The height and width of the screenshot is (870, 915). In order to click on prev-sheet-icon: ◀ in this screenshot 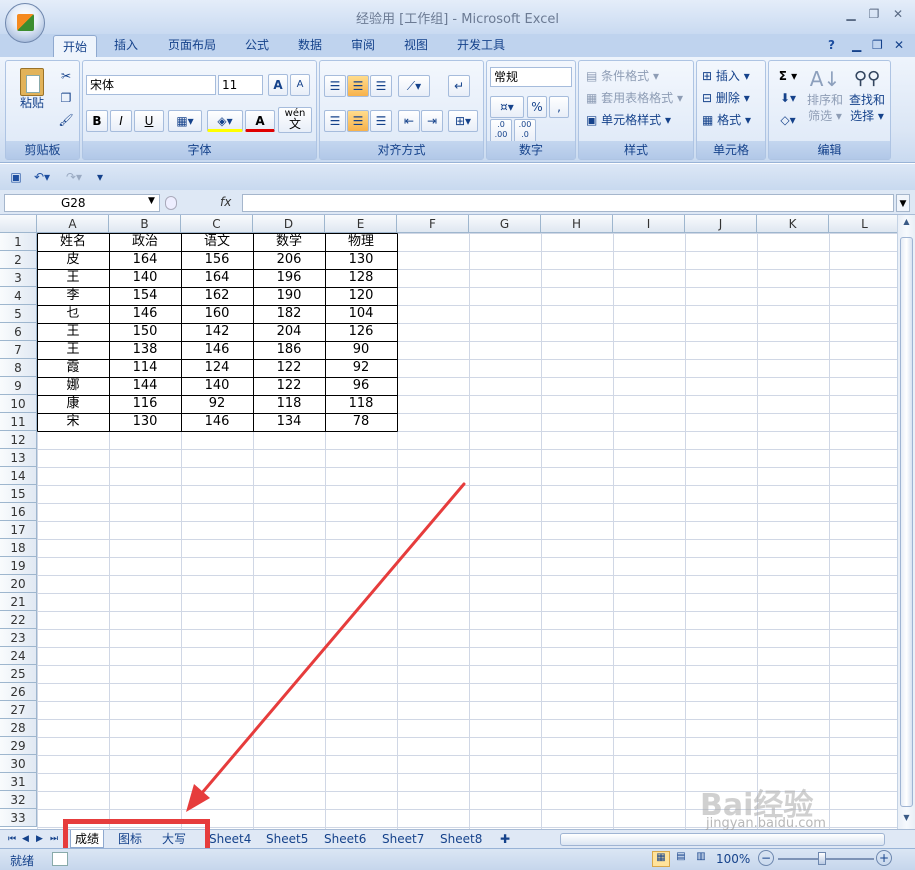, I will do `click(25, 839)`.